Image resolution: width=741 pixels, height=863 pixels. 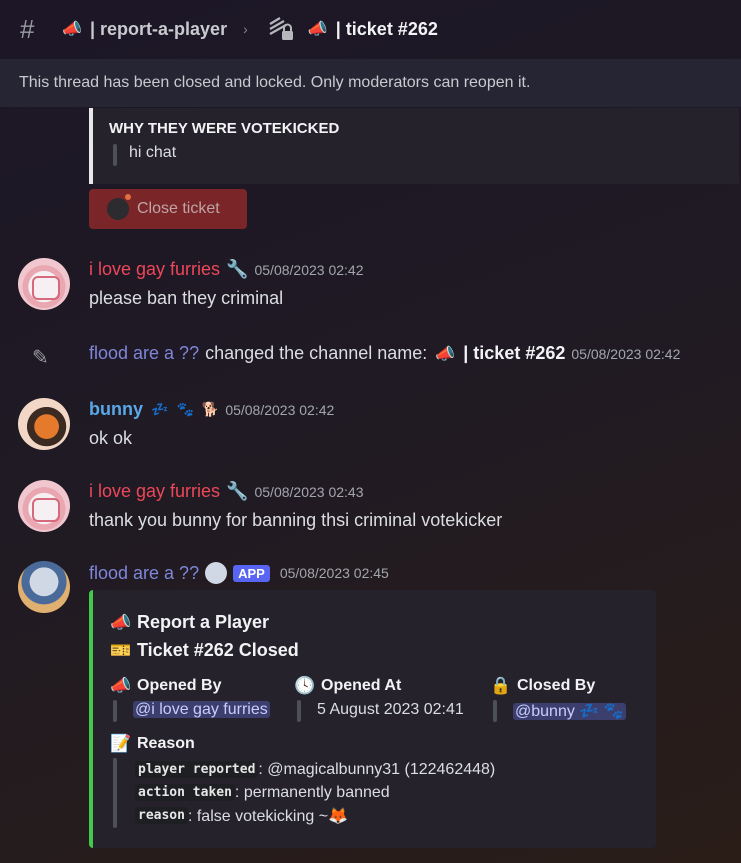 What do you see at coordinates (186, 298) in the screenshot?
I see `message-text: please ban they criminal` at bounding box center [186, 298].